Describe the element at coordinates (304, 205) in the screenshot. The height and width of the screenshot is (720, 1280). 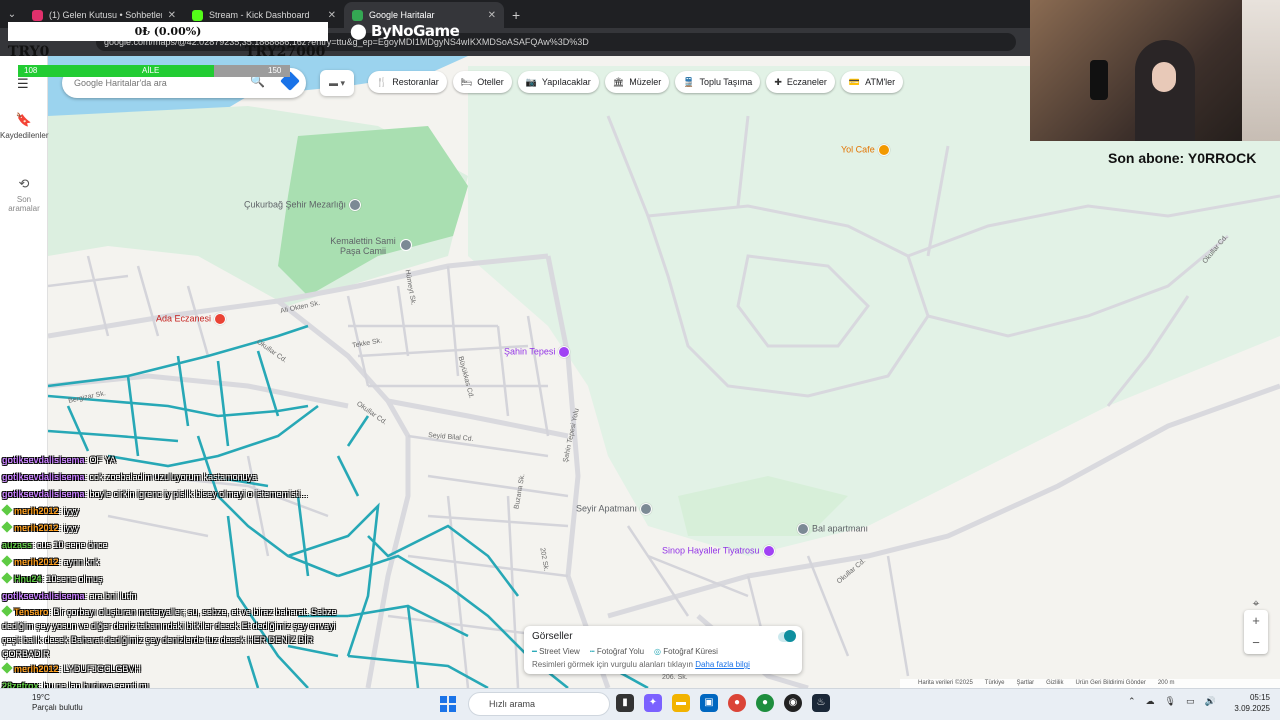
I see `place-cemetery: Çukurbağ Şehir Mezarlığı` at that location.